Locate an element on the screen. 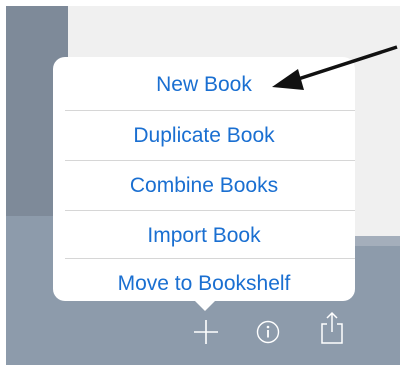 The image size is (400, 365). menu-item-label: Import Book is located at coordinates (204, 235).